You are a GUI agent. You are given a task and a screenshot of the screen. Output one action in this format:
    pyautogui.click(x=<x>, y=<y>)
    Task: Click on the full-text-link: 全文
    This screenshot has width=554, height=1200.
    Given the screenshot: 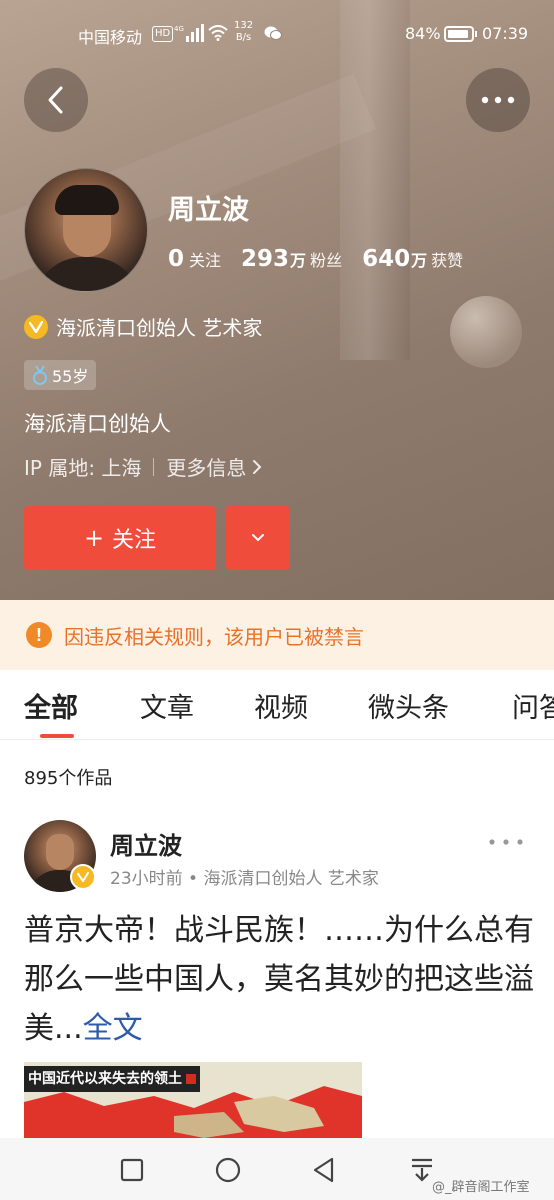 What is the action you would take?
    pyautogui.click(x=113, y=1028)
    